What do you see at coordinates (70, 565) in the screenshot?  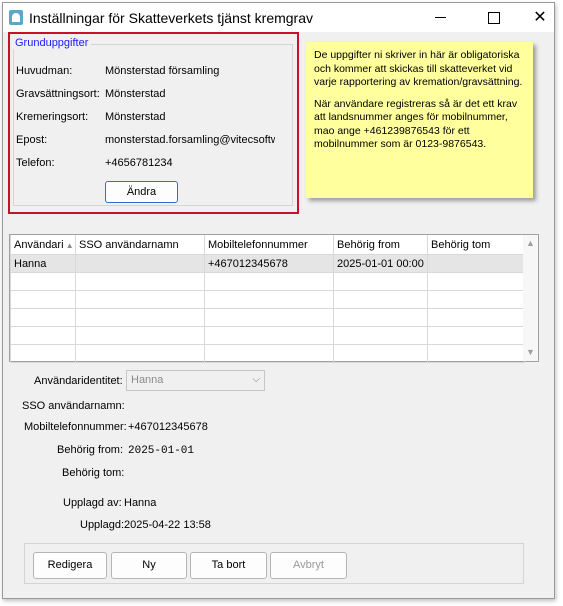 I see `edit-button: Redigera` at bounding box center [70, 565].